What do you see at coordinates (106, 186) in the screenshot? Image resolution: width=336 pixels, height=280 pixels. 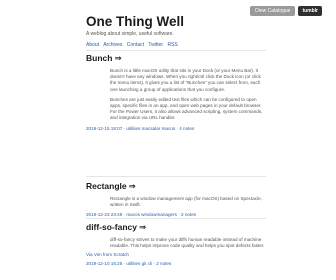 I see `post-title-text: Rectangle` at bounding box center [106, 186].